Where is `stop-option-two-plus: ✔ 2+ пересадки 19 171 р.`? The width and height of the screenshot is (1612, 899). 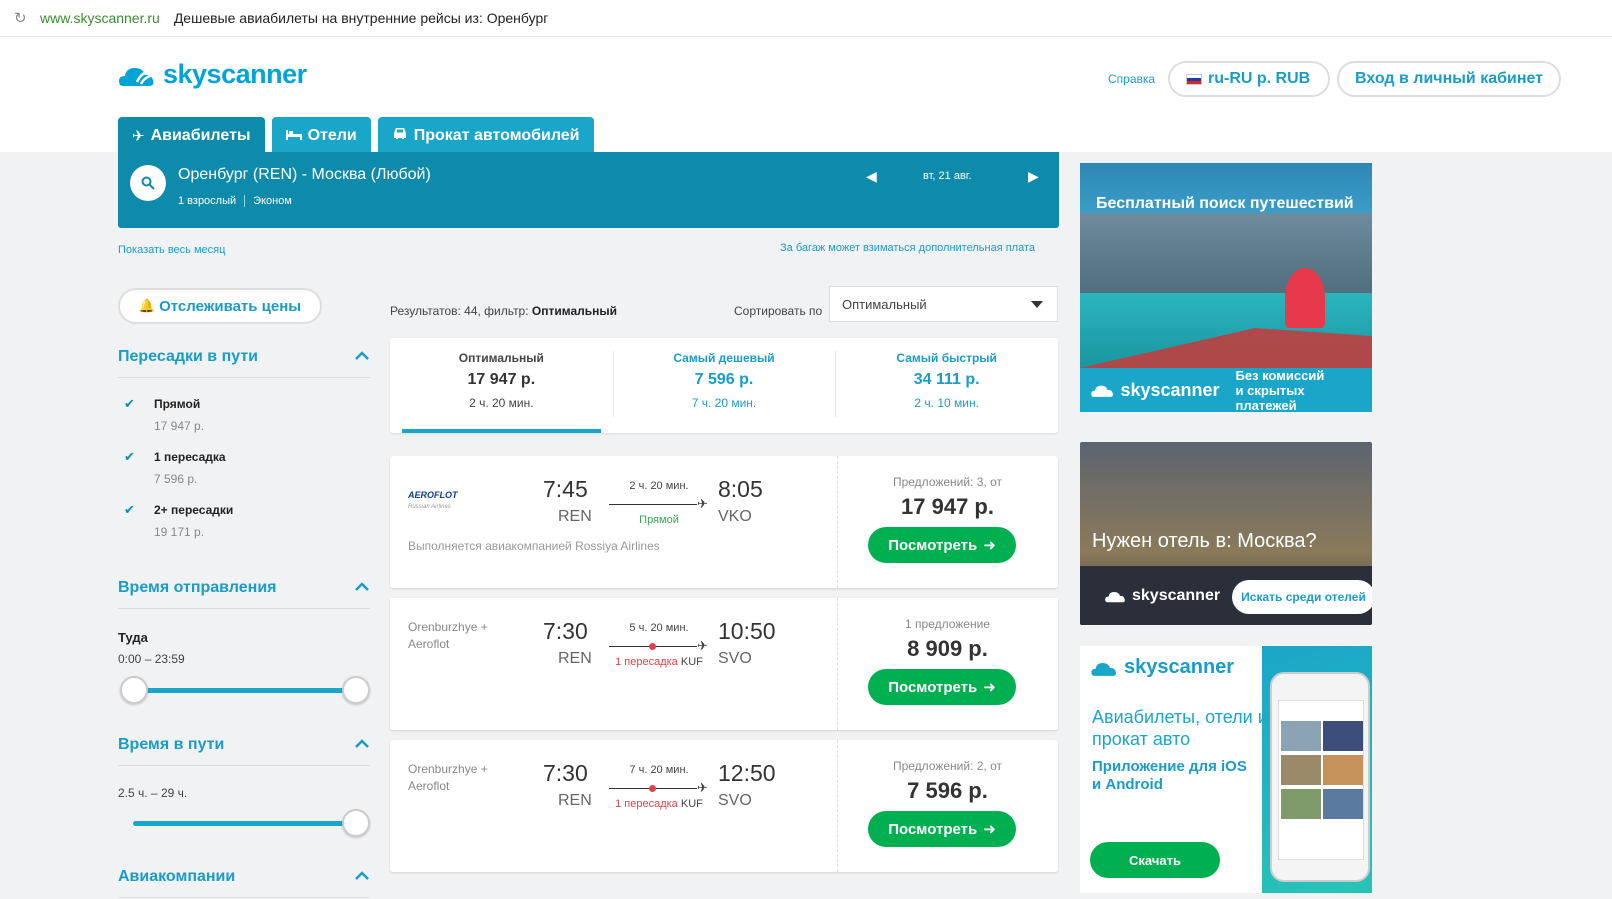 stop-option-two-plus: ✔ 2+ пересадки 19 171 р. is located at coordinates (244, 520).